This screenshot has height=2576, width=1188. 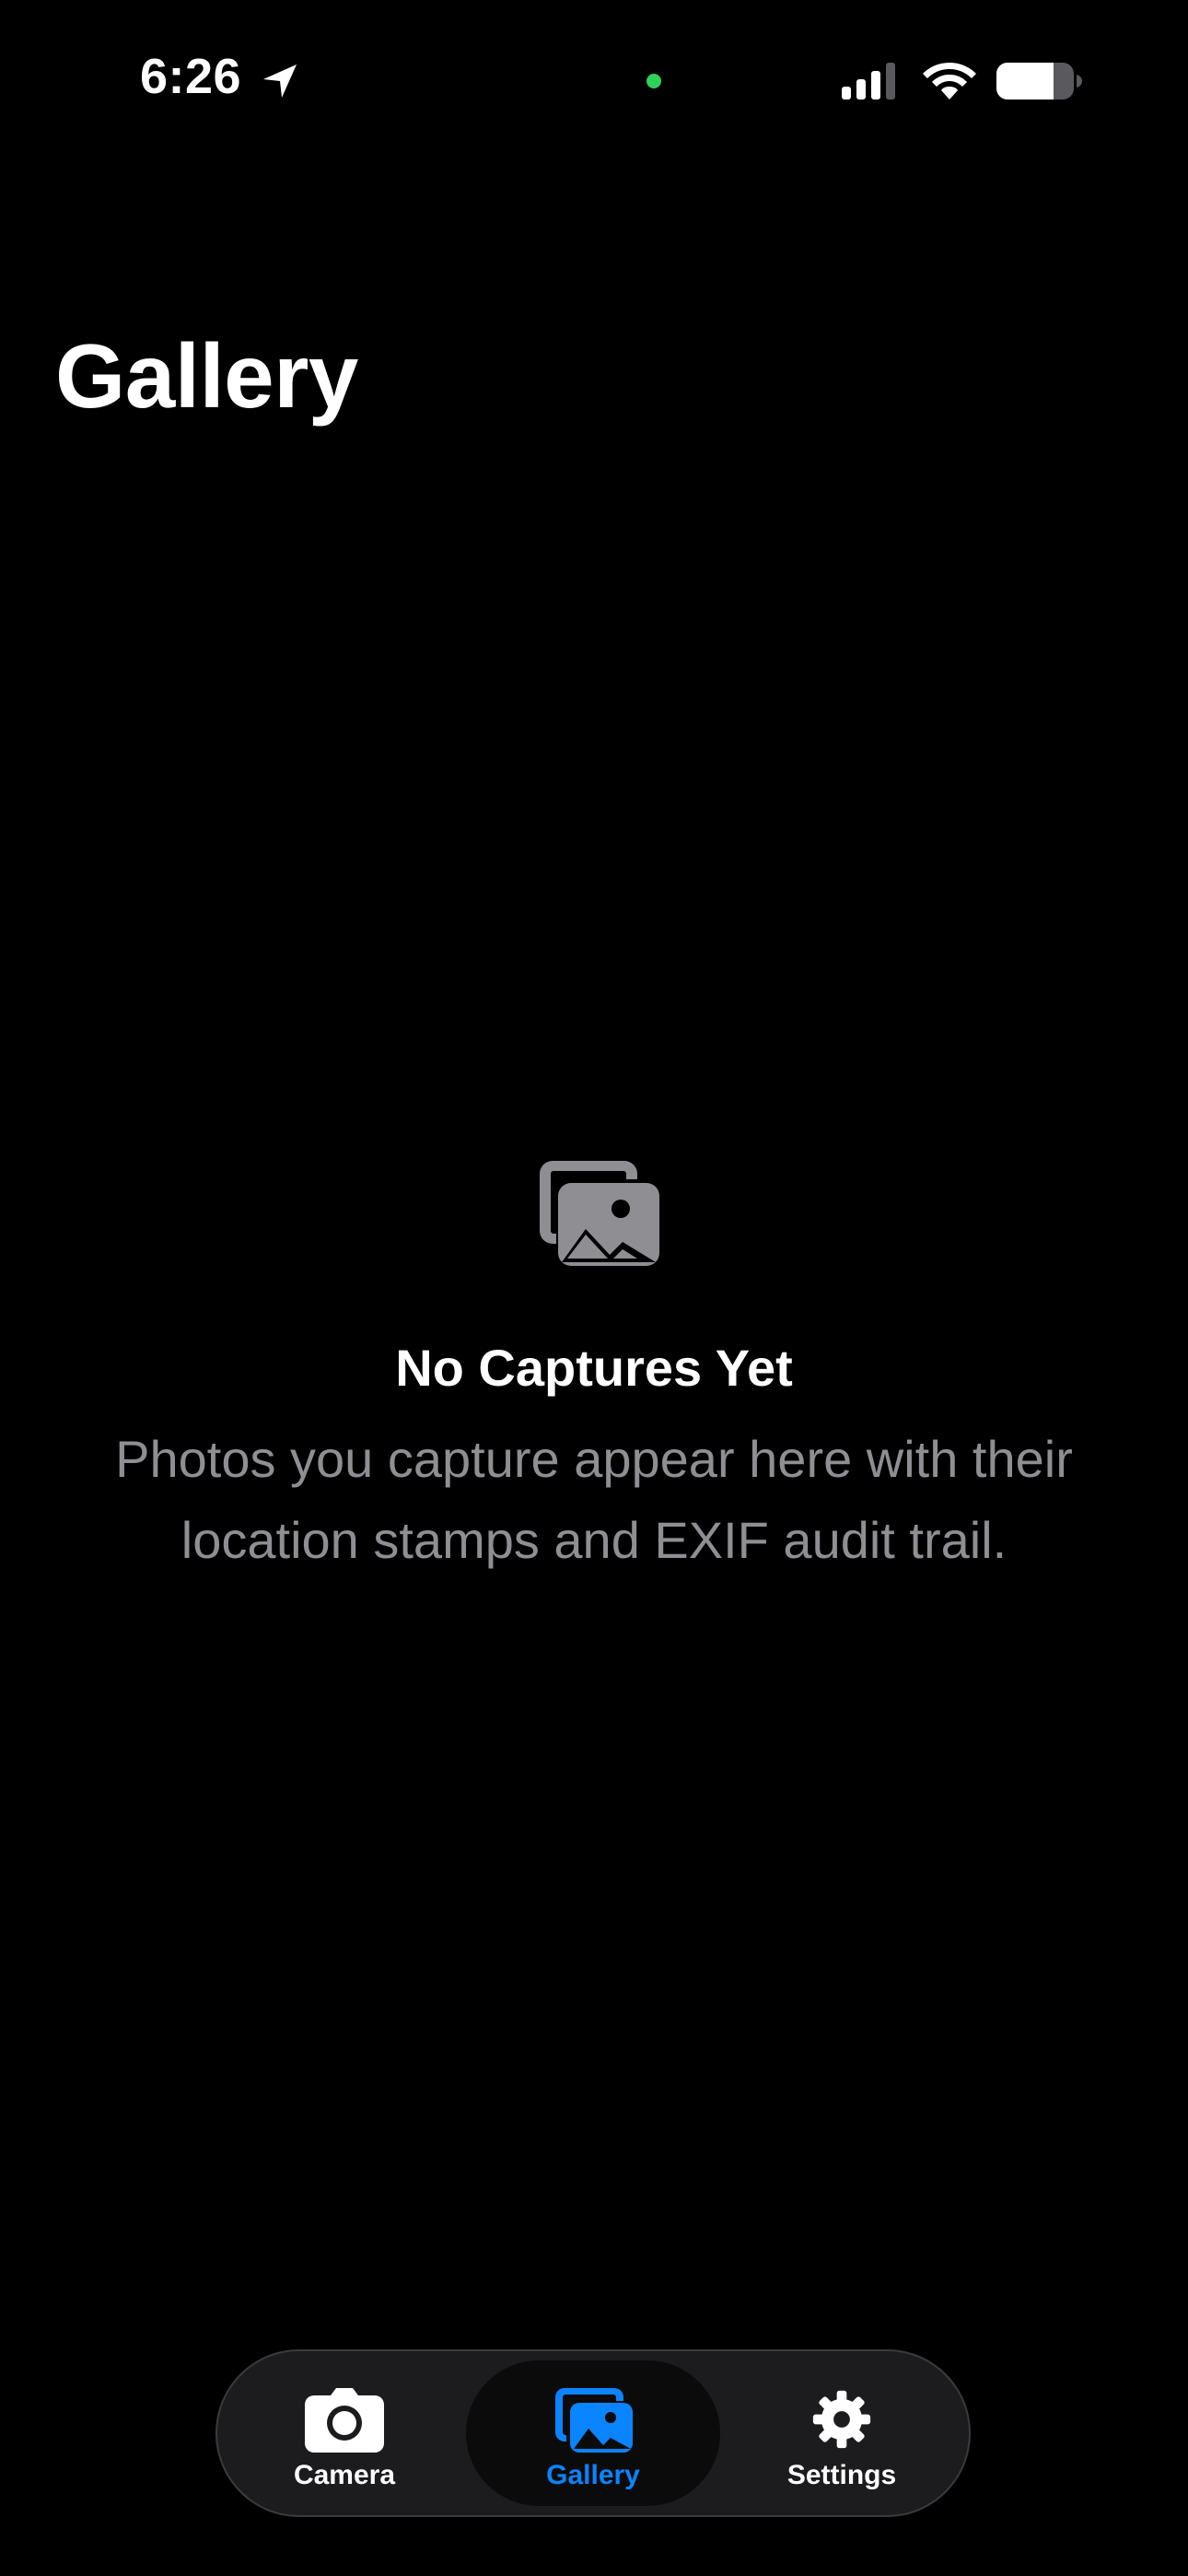 I want to click on tab-settings: Settings, so click(x=842, y=2433).